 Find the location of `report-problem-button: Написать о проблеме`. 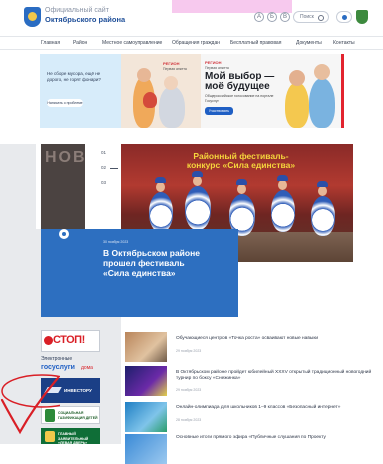

report-problem-button: Написать о проблеме is located at coordinates (65, 103).